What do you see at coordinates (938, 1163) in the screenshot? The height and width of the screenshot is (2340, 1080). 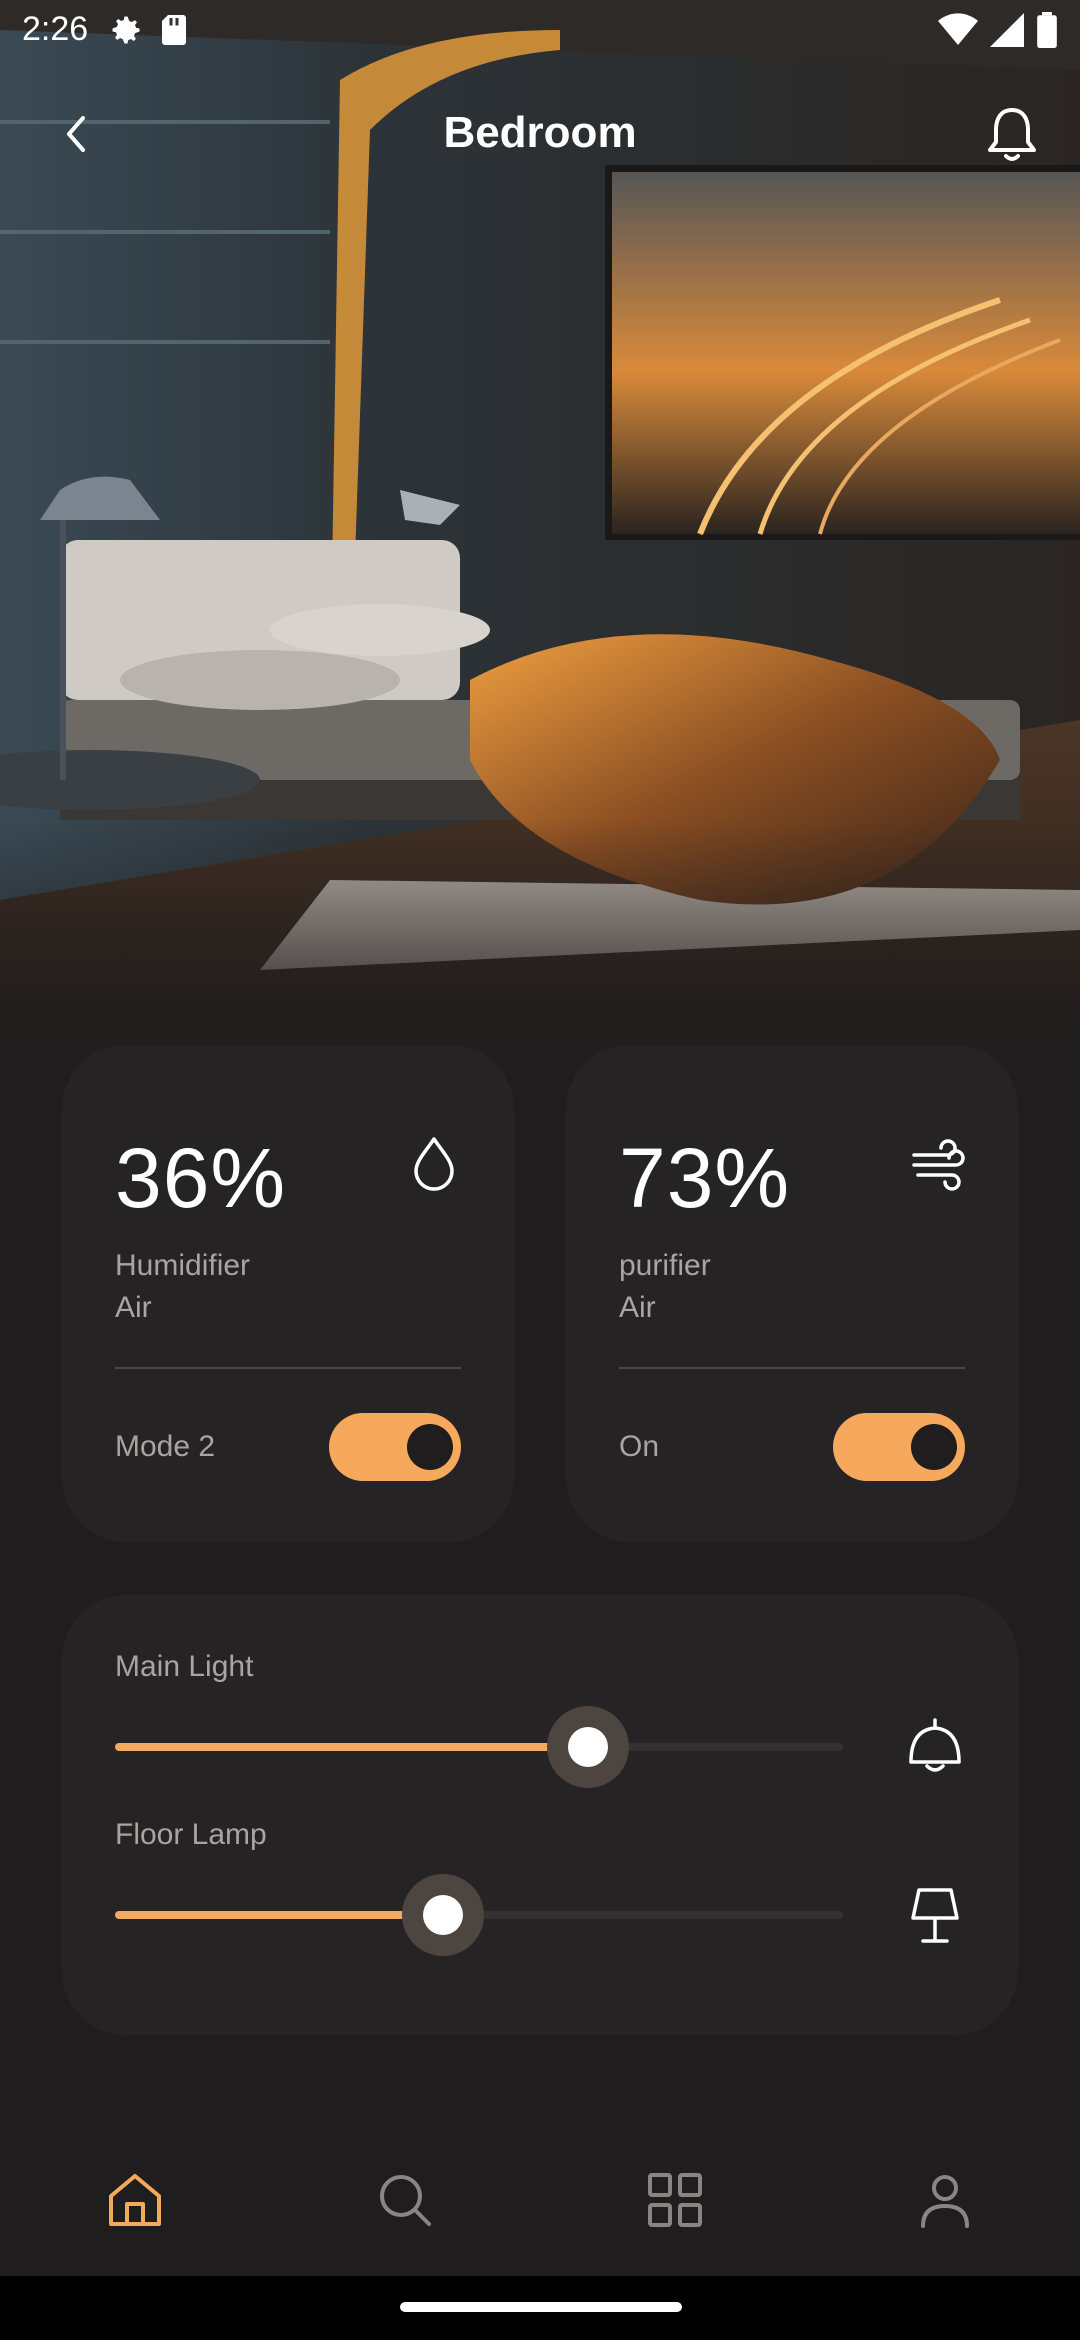 I see `wind-icon` at bounding box center [938, 1163].